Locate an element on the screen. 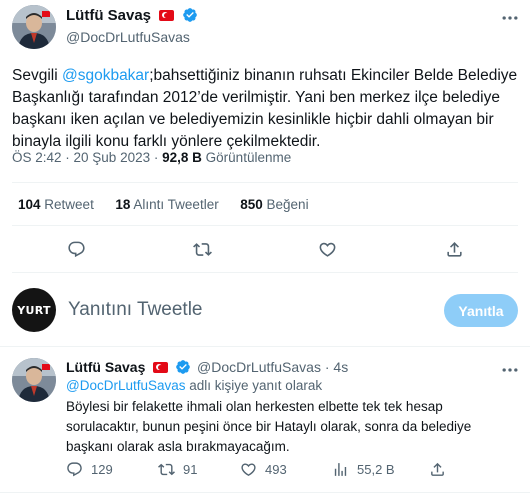 The image size is (530, 499). reply-submit-button: Yanıtla is located at coordinates (481, 310).